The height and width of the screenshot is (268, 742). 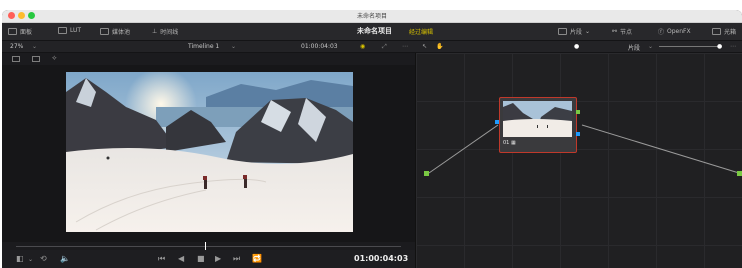 I want to click on hand-icon: ✋, so click(x=439, y=46).